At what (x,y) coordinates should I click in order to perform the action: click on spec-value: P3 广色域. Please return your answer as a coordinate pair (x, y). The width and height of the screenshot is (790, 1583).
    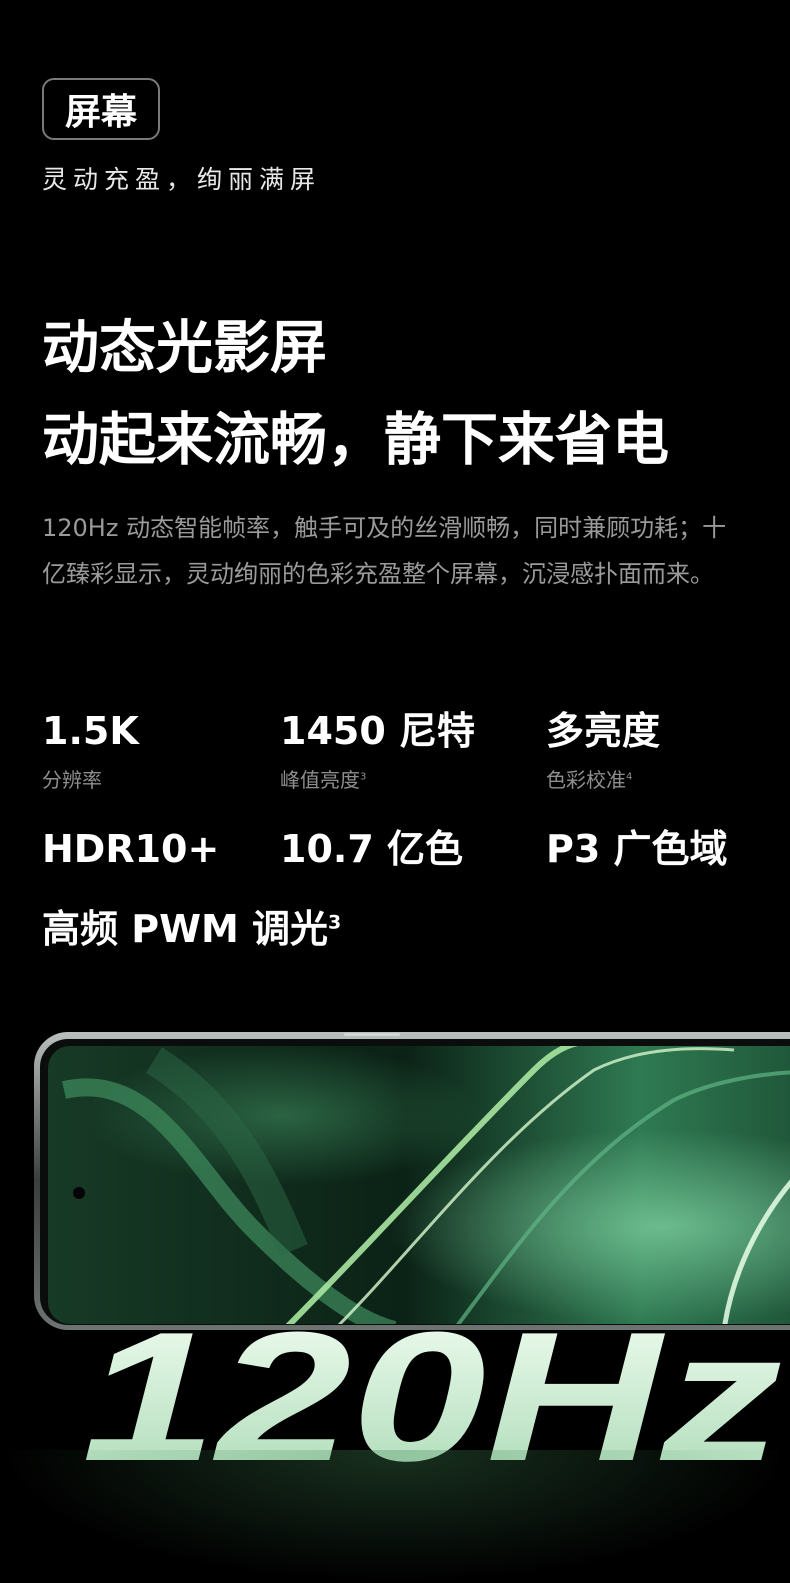
    Looking at the image, I should click on (637, 849).